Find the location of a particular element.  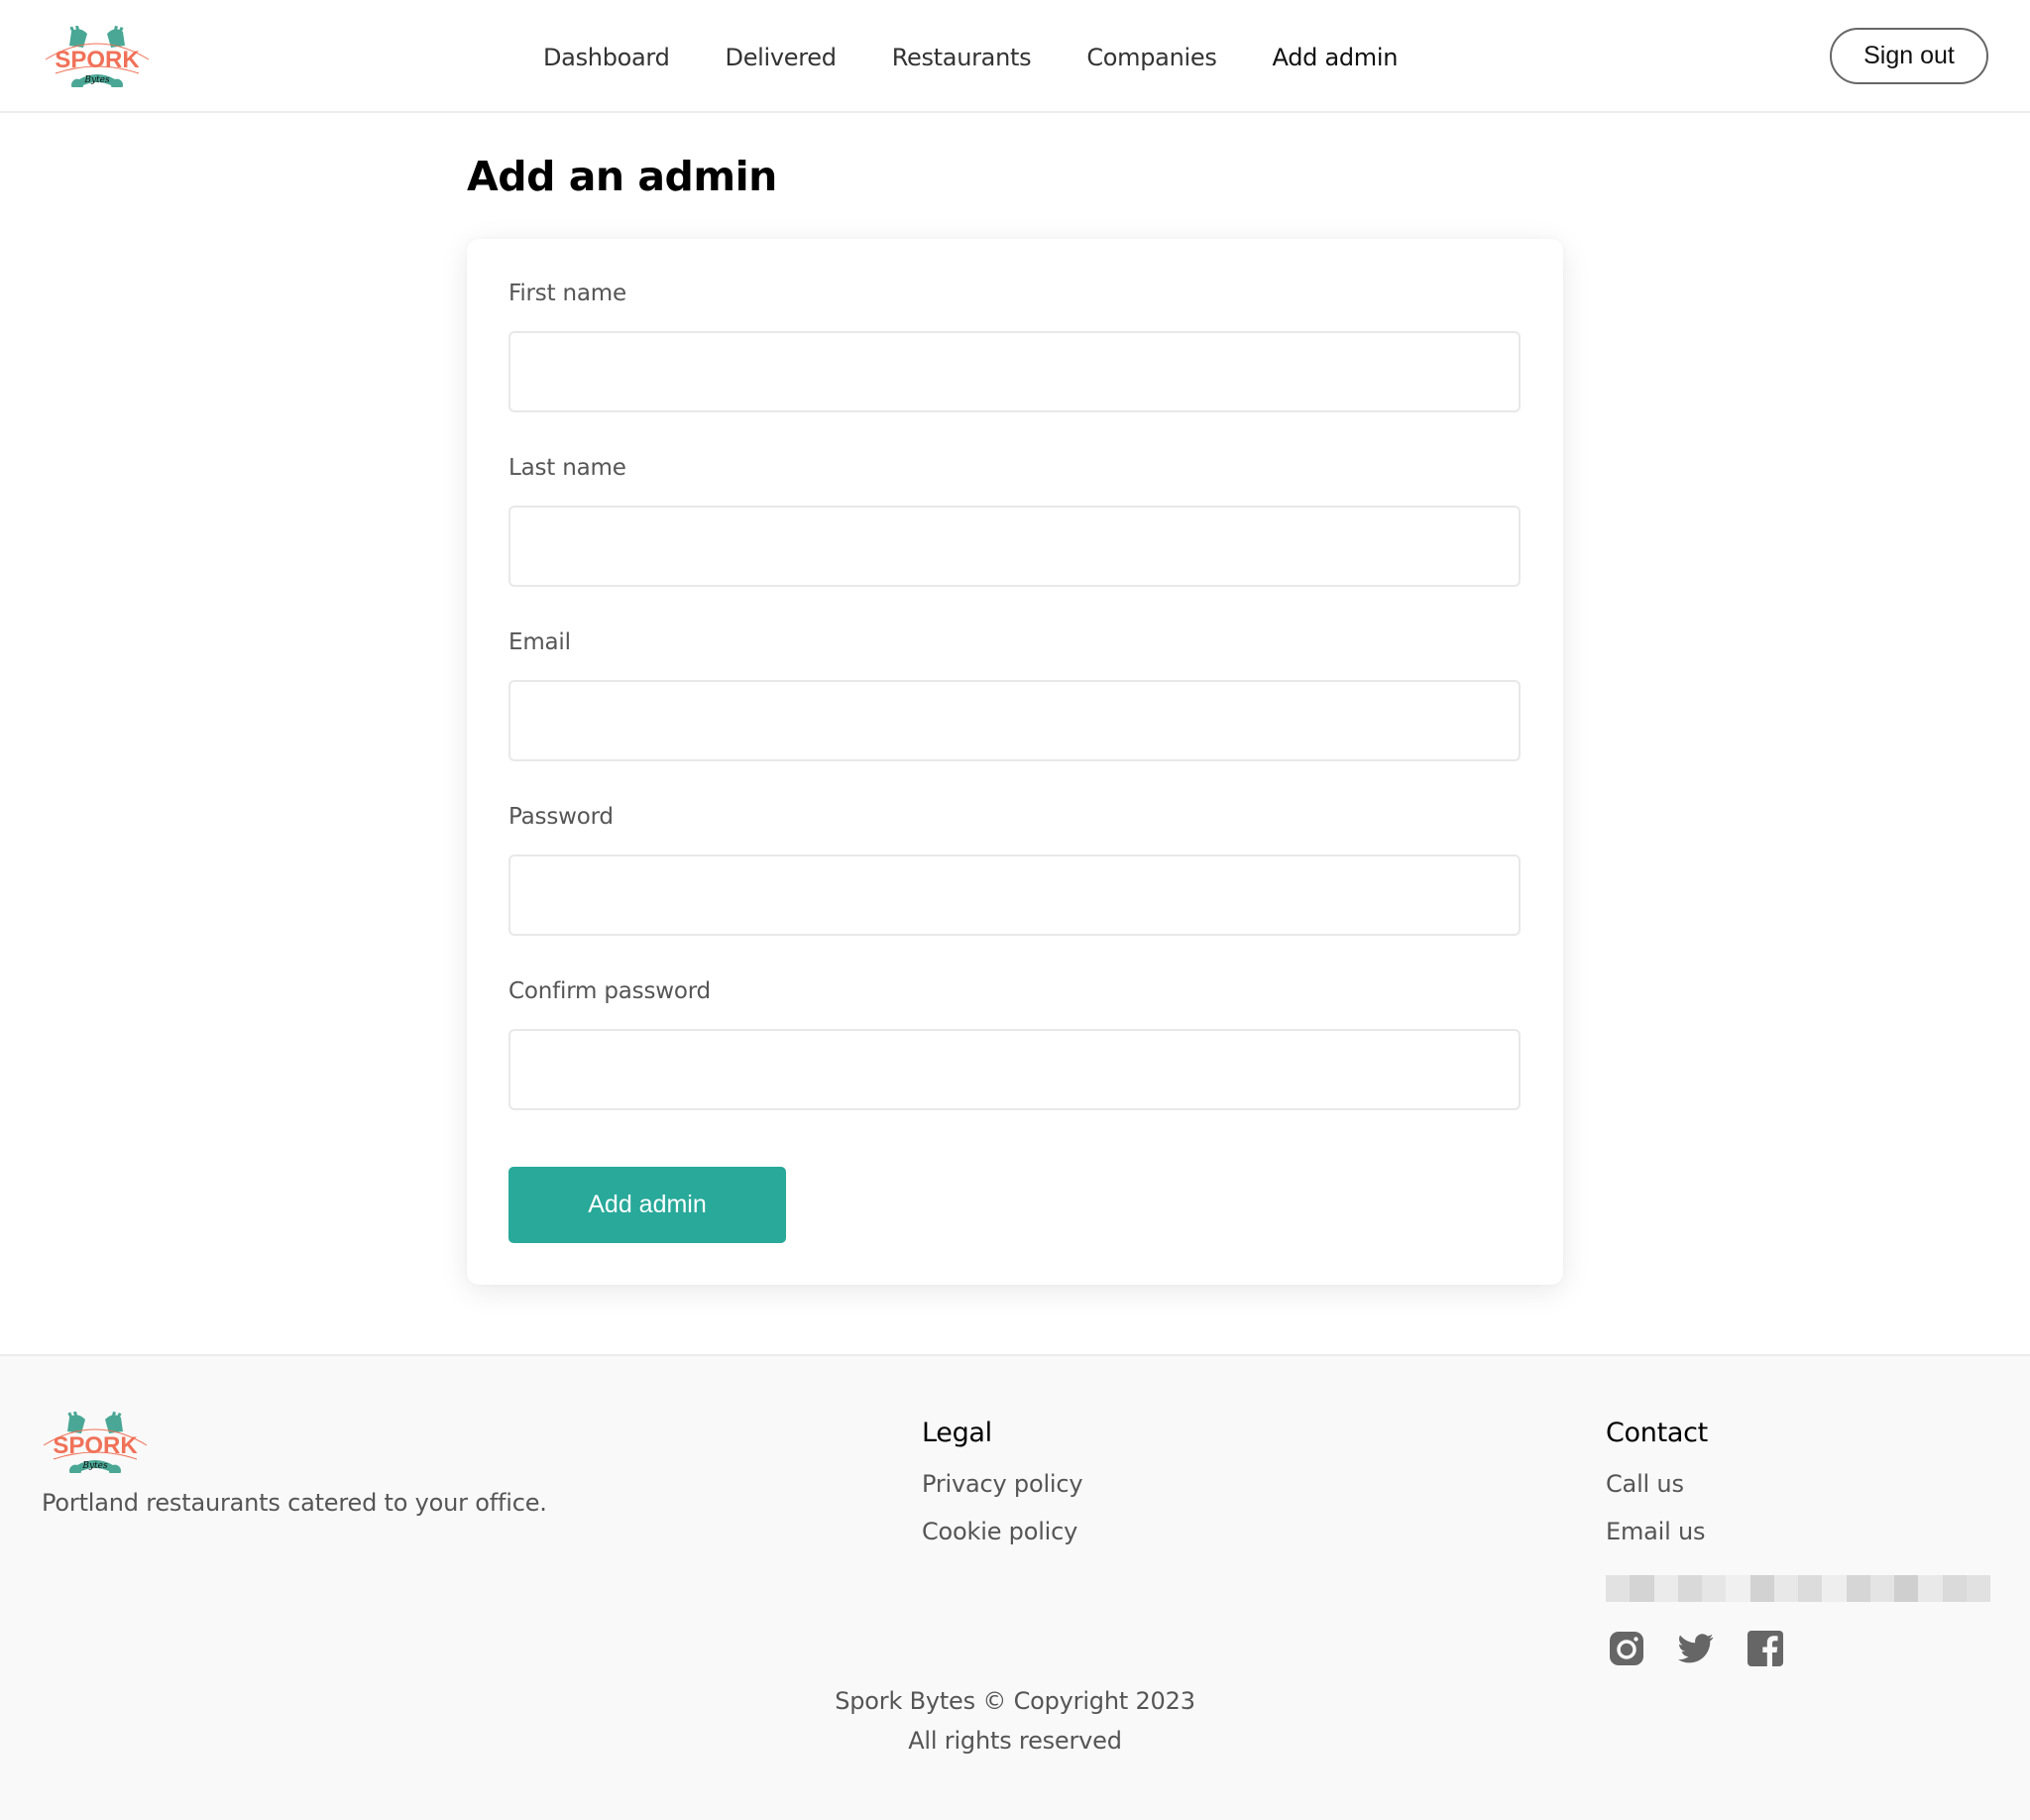

redacted-contact-info is located at coordinates (1798, 1588).